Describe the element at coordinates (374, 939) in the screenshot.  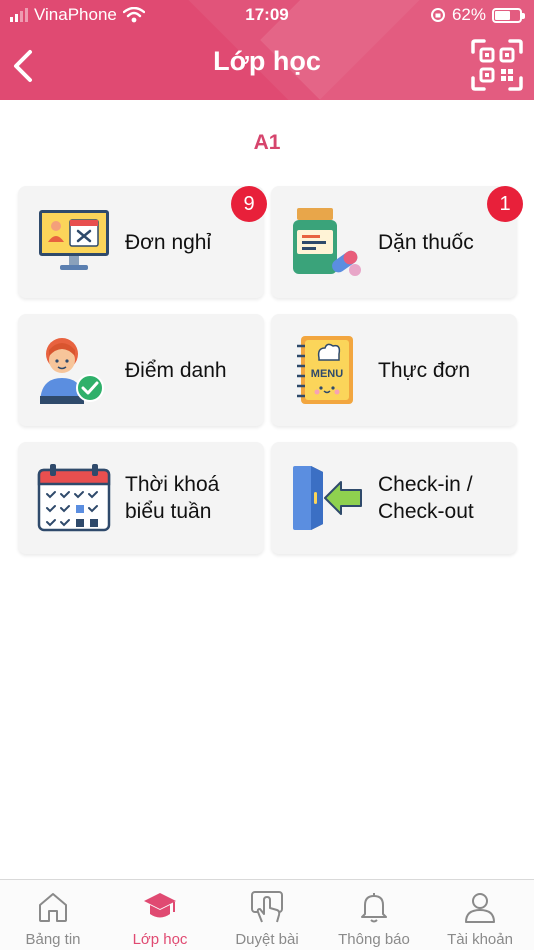
I see `tab-label: Thông báo` at that location.